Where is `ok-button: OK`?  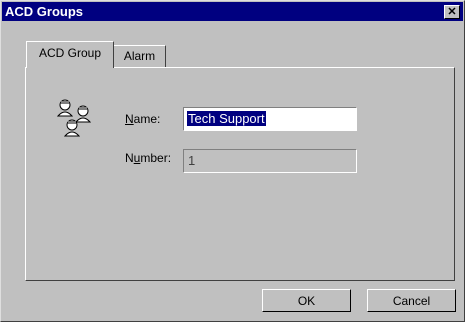
ok-button: OK is located at coordinates (306, 300).